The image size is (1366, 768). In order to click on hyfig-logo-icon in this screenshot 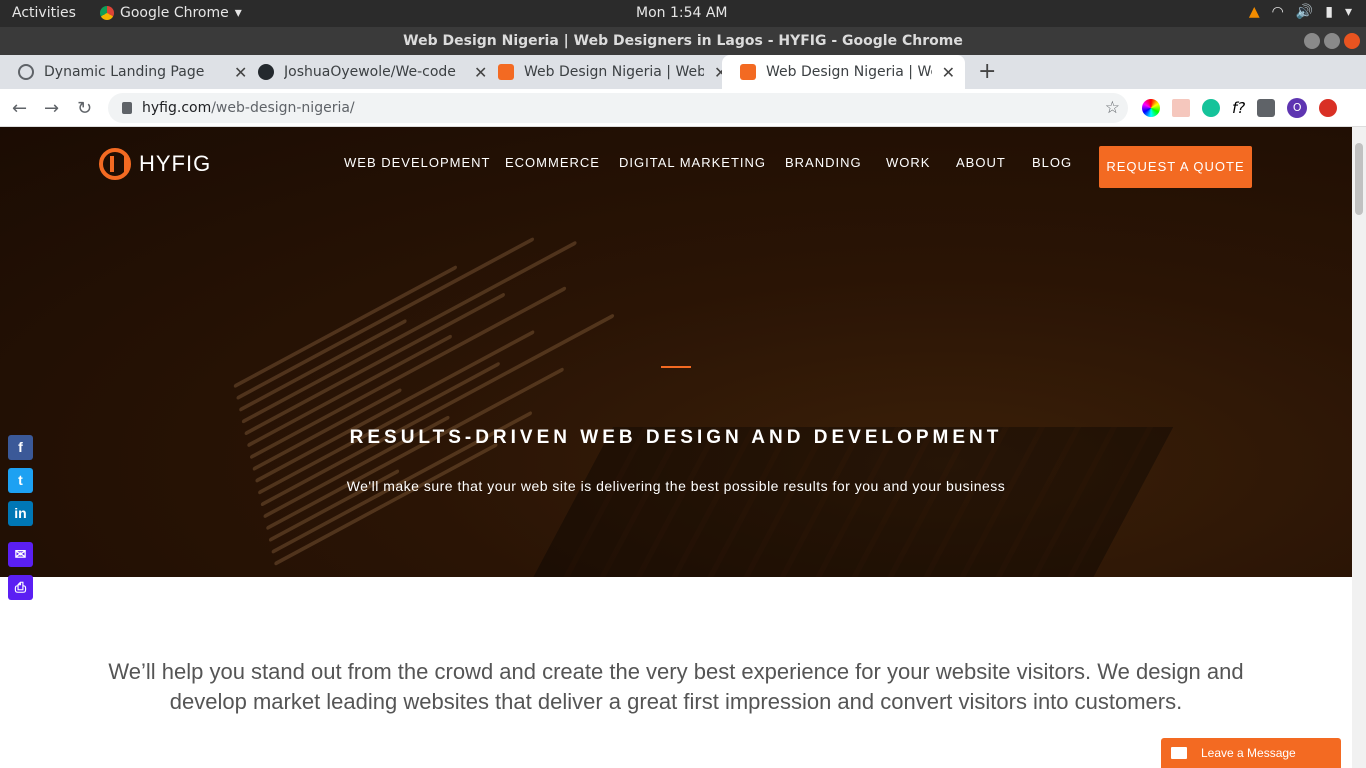, I will do `click(115, 164)`.